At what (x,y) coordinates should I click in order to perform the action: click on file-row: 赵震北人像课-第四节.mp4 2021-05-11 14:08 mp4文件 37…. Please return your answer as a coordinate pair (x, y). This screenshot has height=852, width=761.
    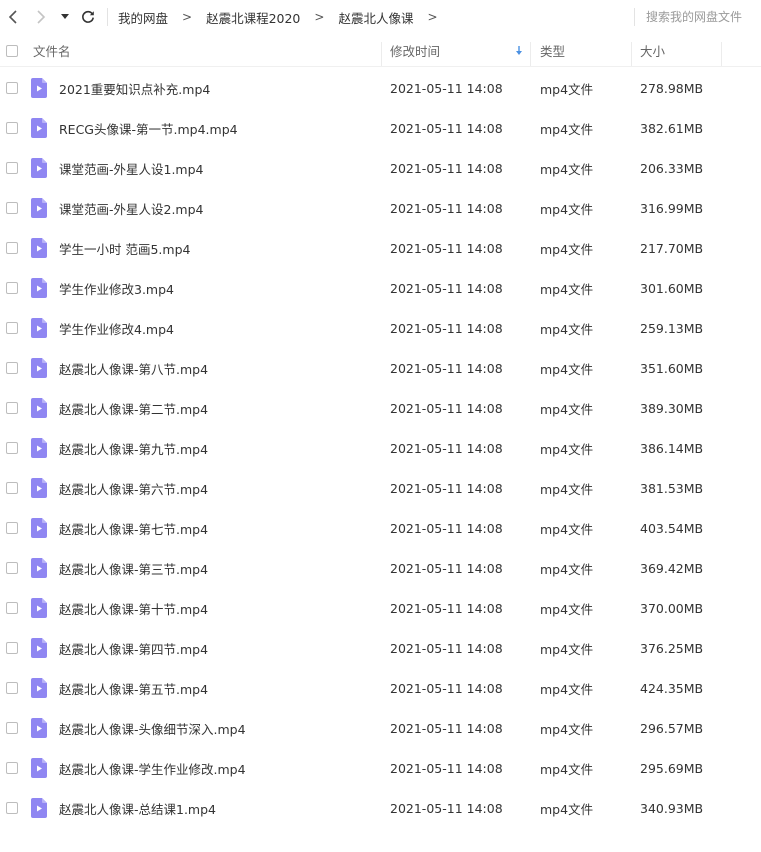
    Looking at the image, I should click on (380, 648).